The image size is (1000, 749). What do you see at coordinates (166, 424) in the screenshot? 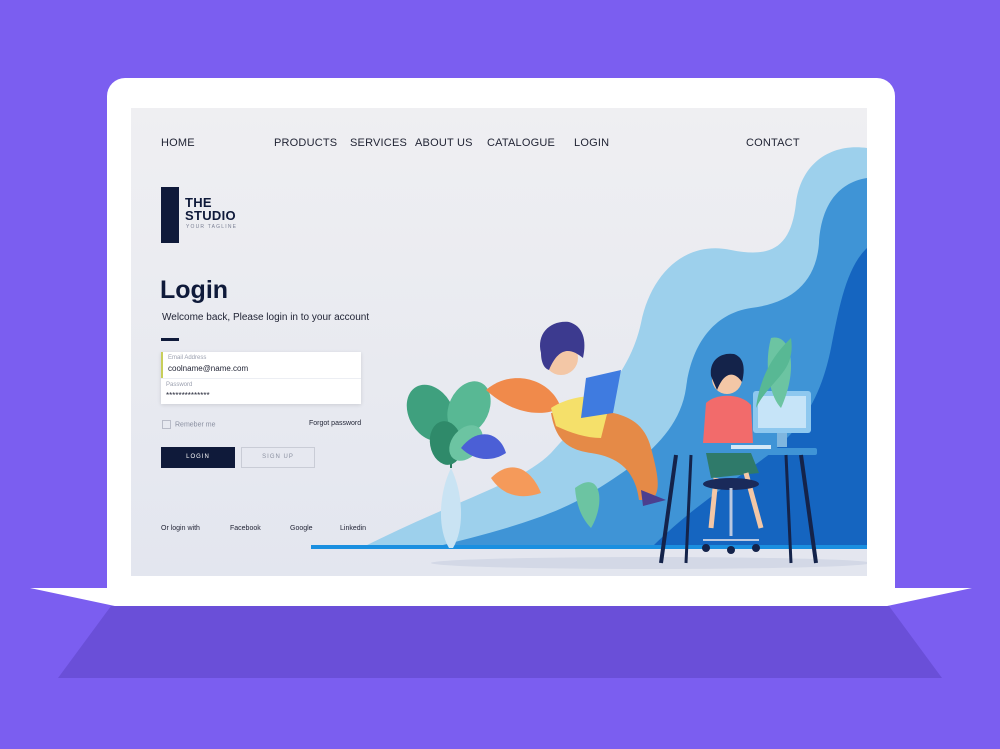
I see `remember-me-checkbox` at bounding box center [166, 424].